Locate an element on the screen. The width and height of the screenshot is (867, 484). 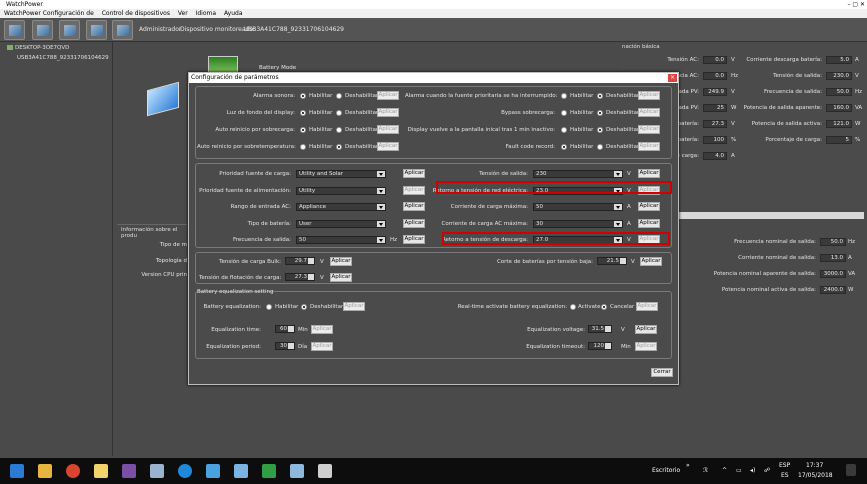
eq-timeout-apply-button: Aplicar is located at coordinates (646, 346).